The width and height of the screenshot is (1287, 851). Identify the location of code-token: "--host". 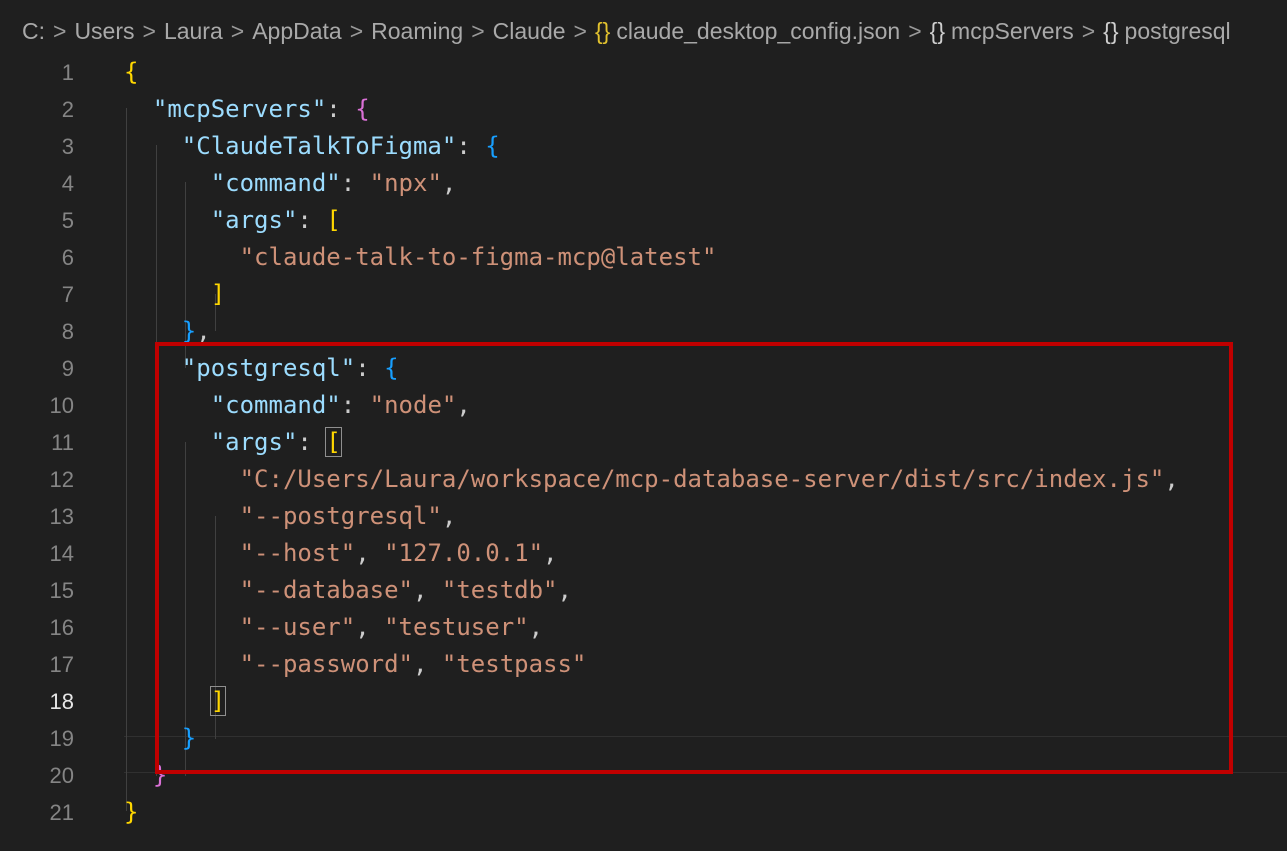
(297, 553).